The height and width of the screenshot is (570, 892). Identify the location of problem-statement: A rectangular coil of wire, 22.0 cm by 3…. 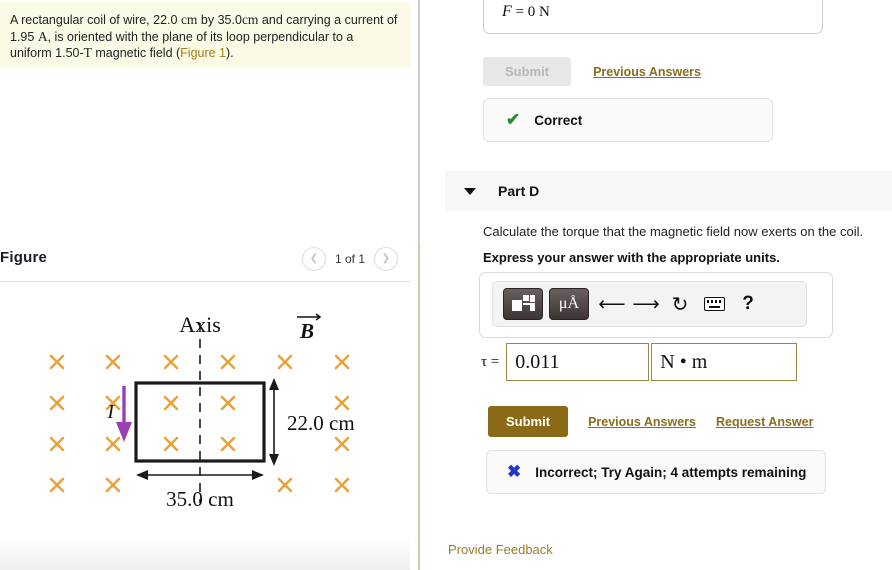
(205, 35).